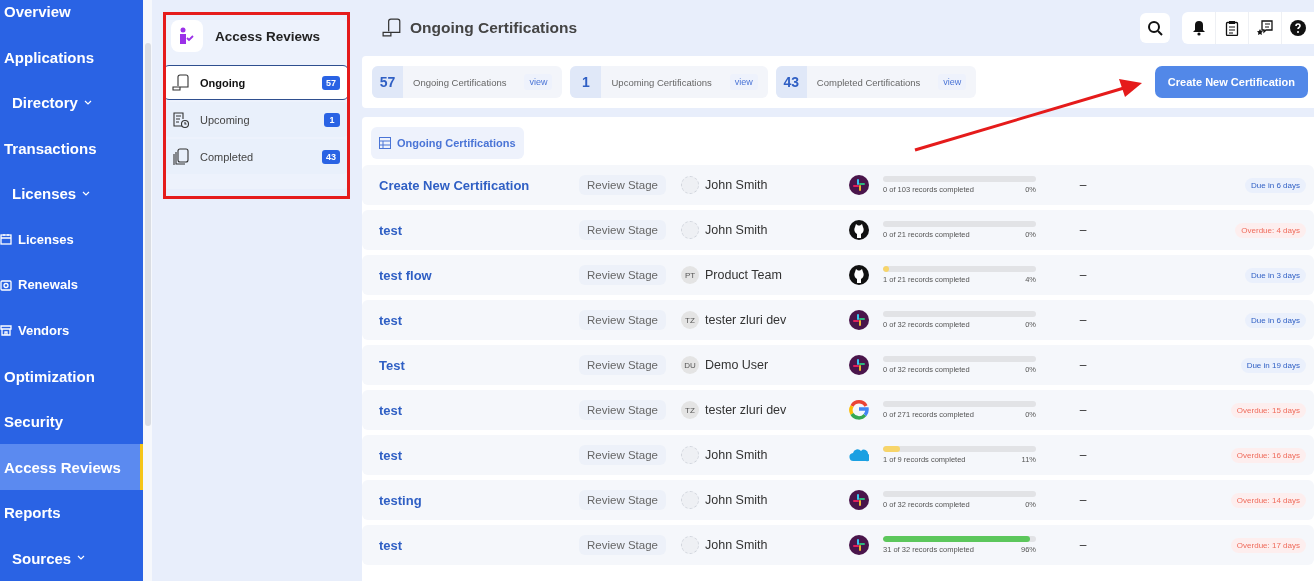 This screenshot has height=581, width=1314. Describe the element at coordinates (447, 143) in the screenshot. I see `list-tab: Ongoing Certifications` at that location.